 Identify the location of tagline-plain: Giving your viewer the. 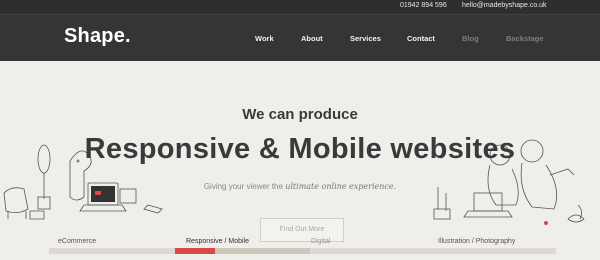
(243, 186).